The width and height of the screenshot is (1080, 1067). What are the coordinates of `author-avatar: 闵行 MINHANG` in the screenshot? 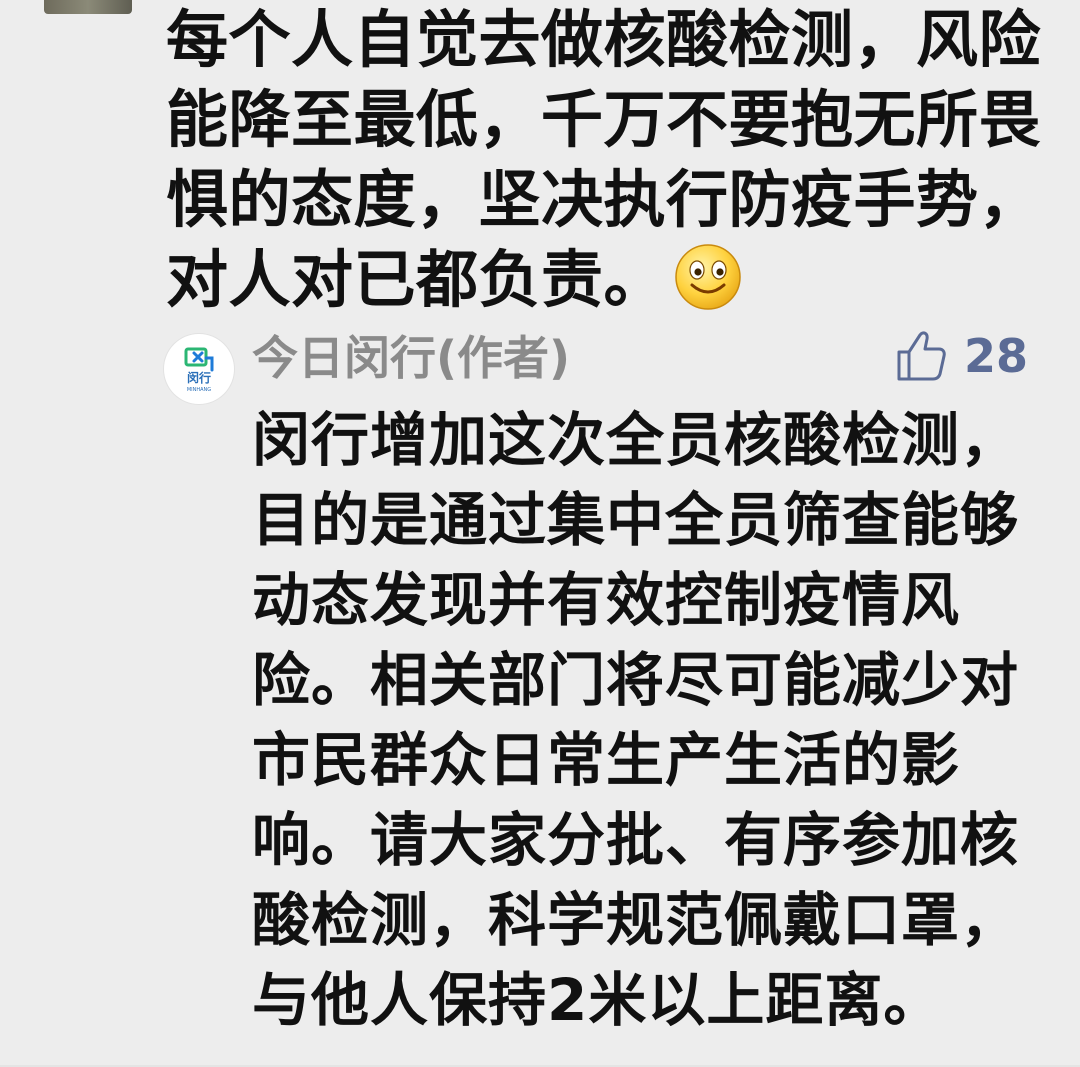 It's located at (199, 369).